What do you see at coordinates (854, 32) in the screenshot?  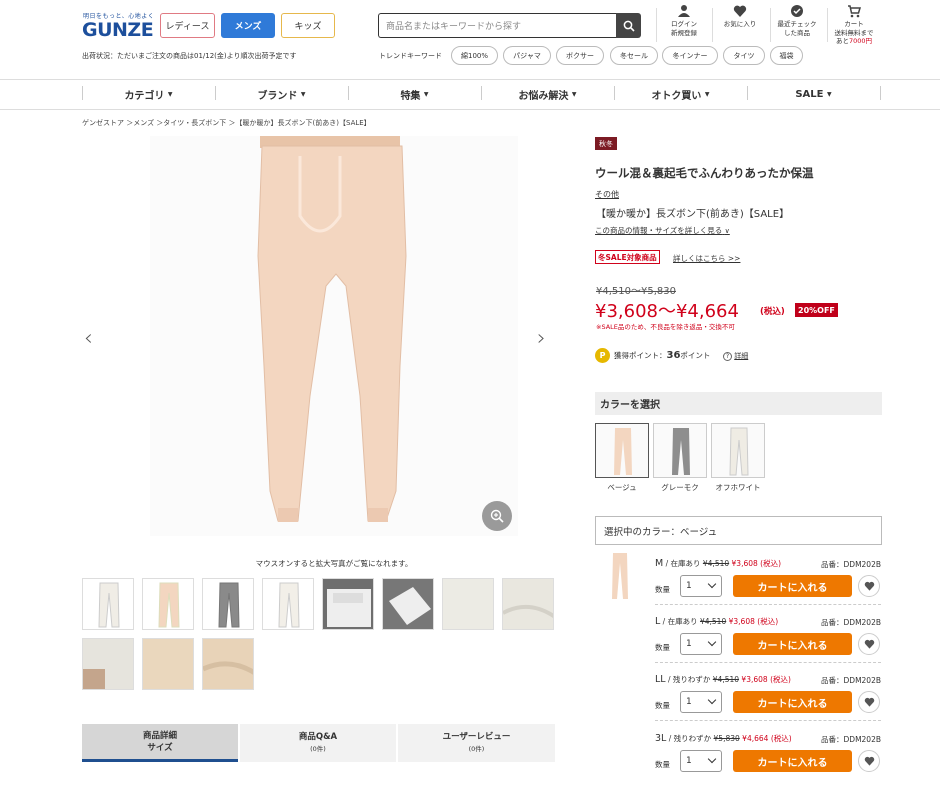 I see `cart-note: 送料無料まで` at bounding box center [854, 32].